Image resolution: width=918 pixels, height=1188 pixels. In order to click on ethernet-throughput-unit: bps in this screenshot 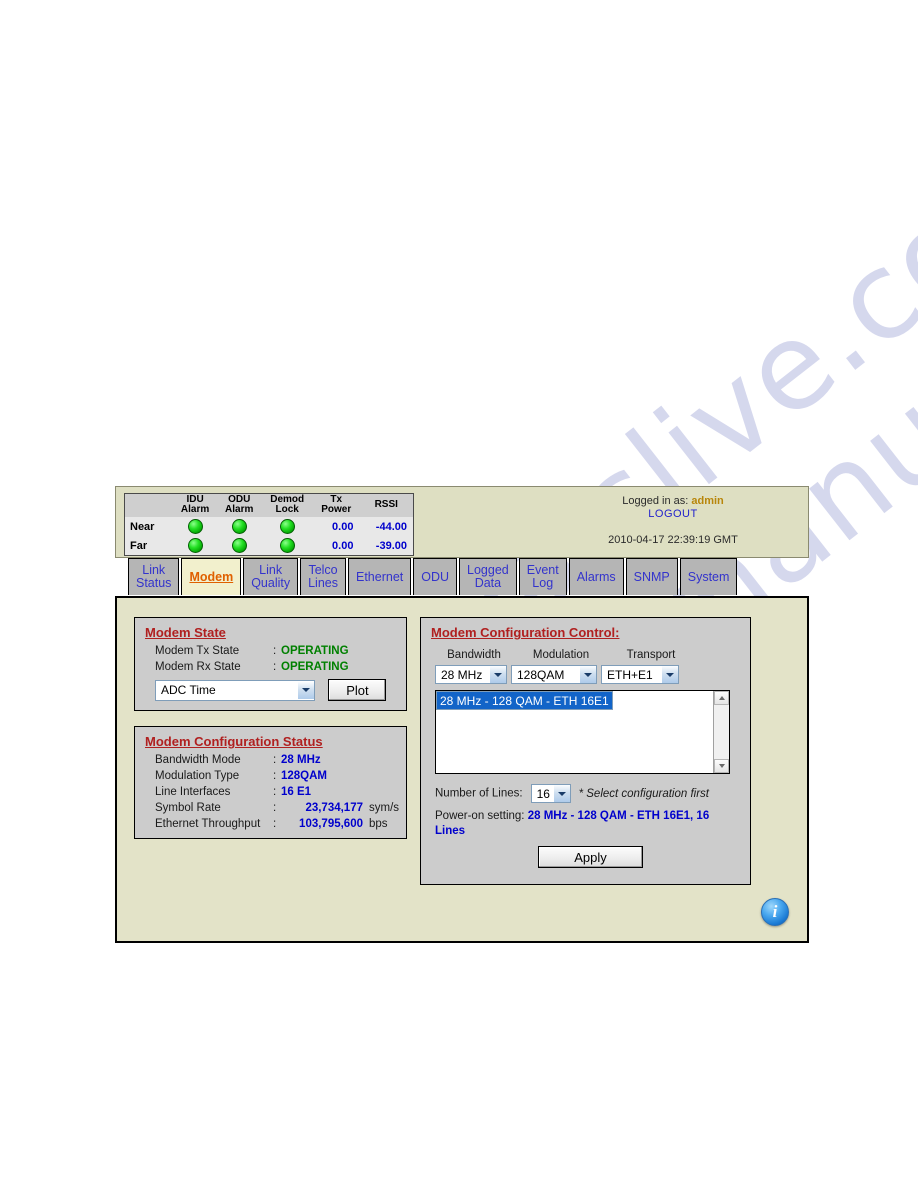, I will do `click(378, 824)`.